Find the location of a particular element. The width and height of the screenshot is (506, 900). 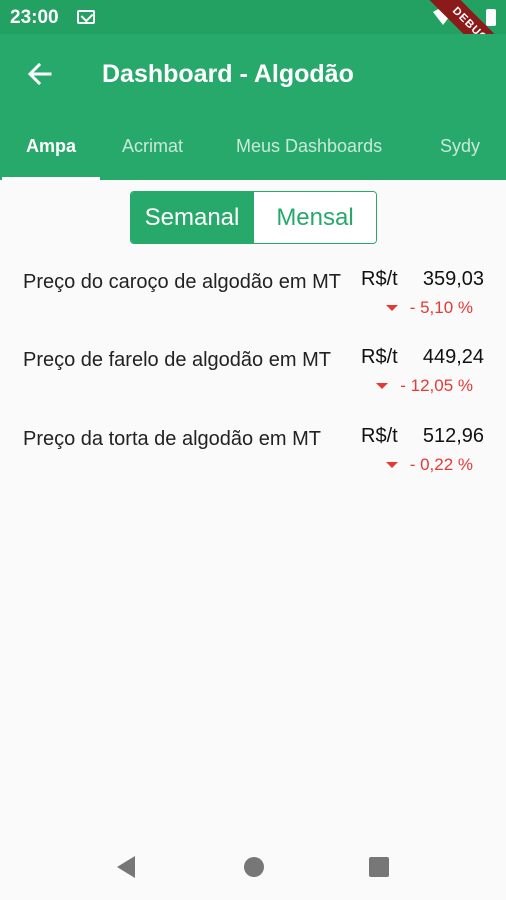

mail-icon is located at coordinates (86, 17).